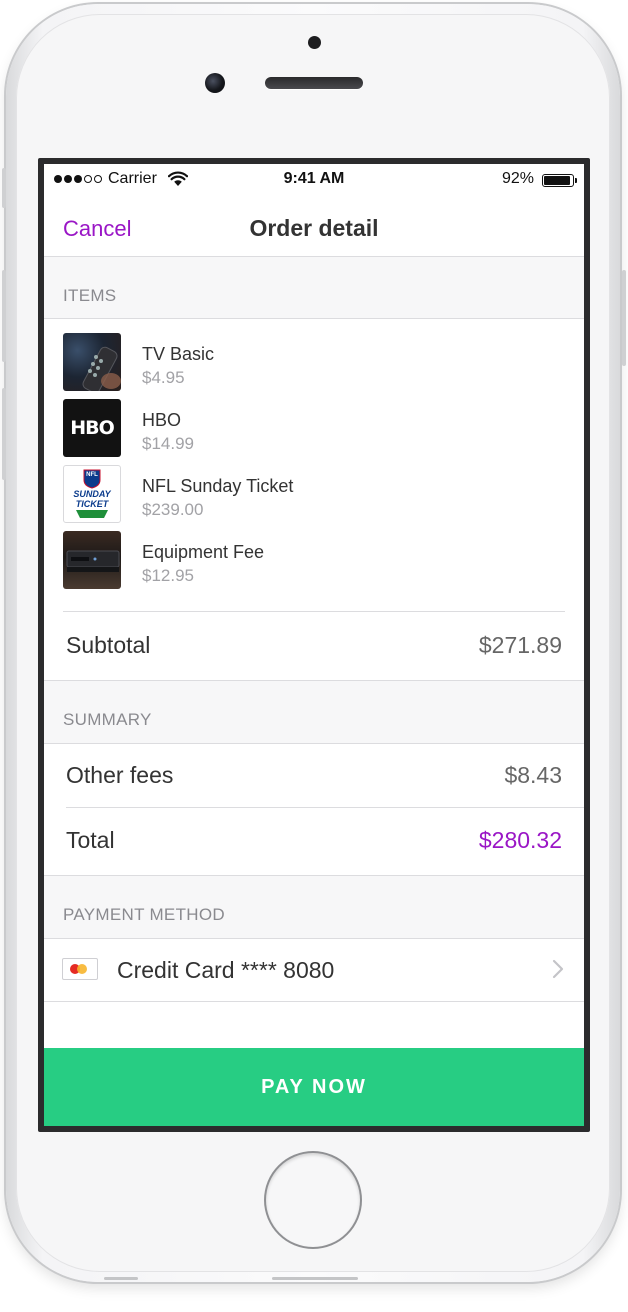 The width and height of the screenshot is (628, 1312). I want to click on item-price: $12.95, so click(168, 575).